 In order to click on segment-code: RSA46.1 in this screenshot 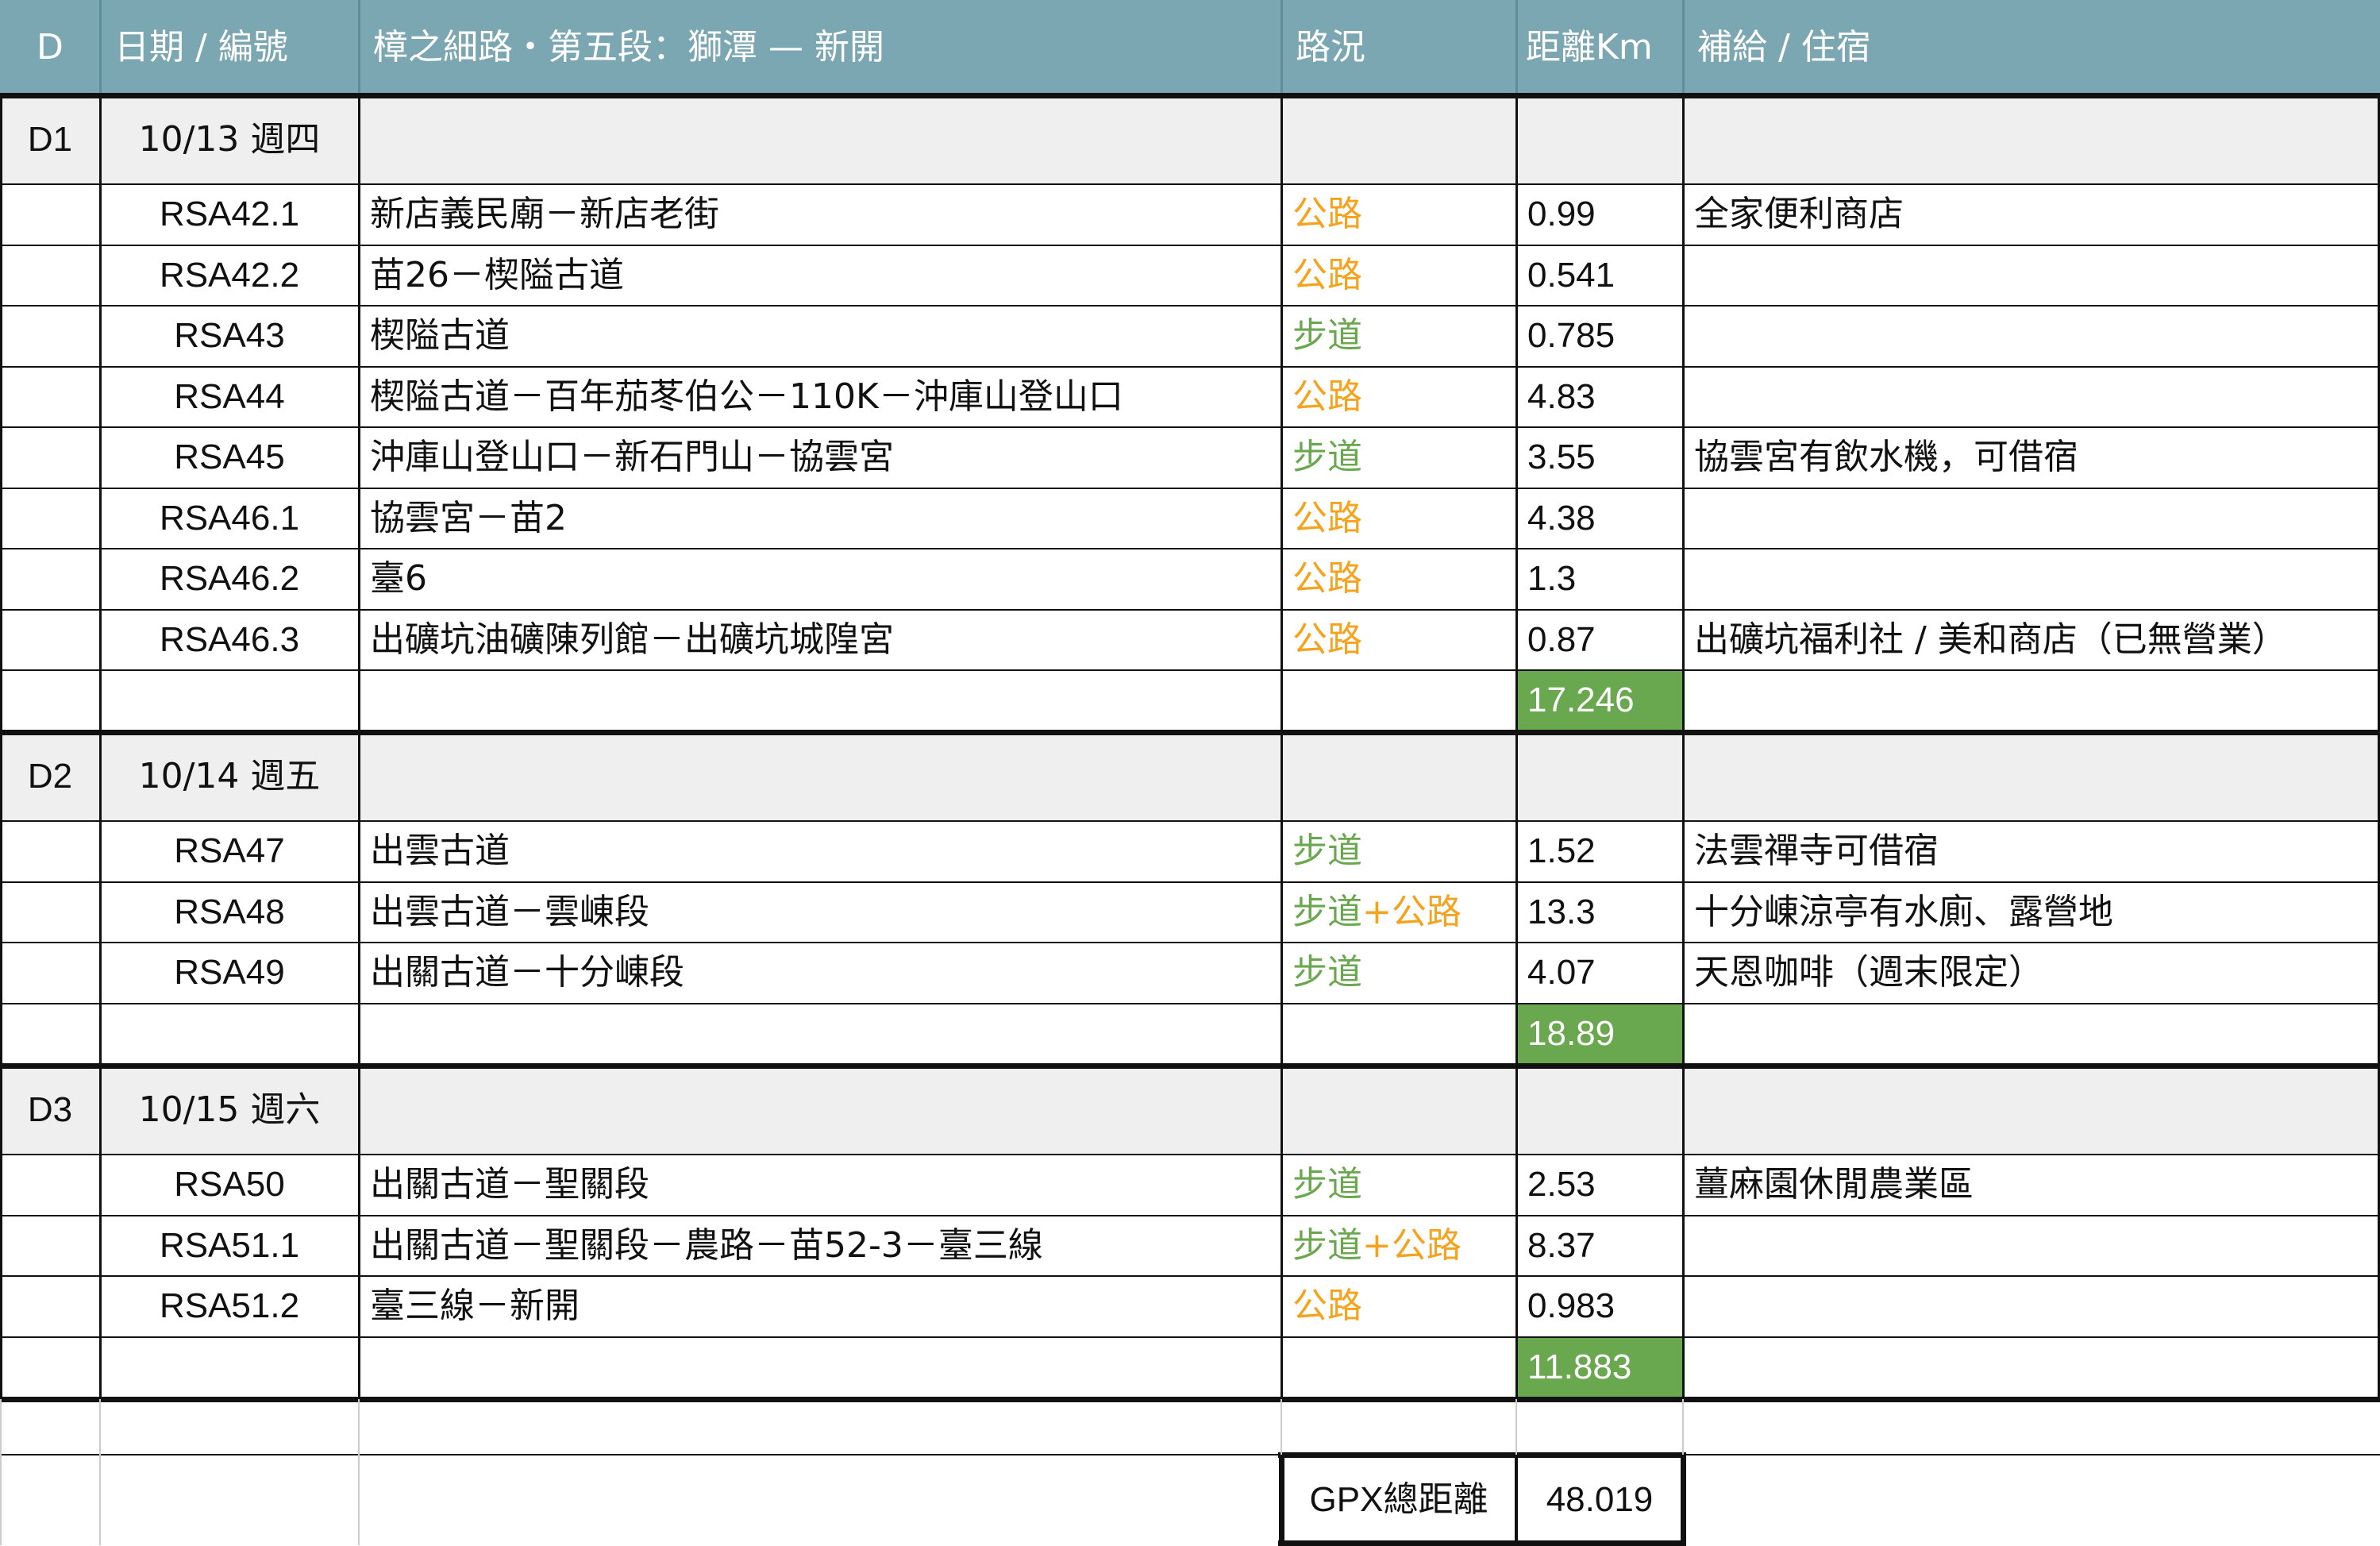, I will do `click(229, 518)`.